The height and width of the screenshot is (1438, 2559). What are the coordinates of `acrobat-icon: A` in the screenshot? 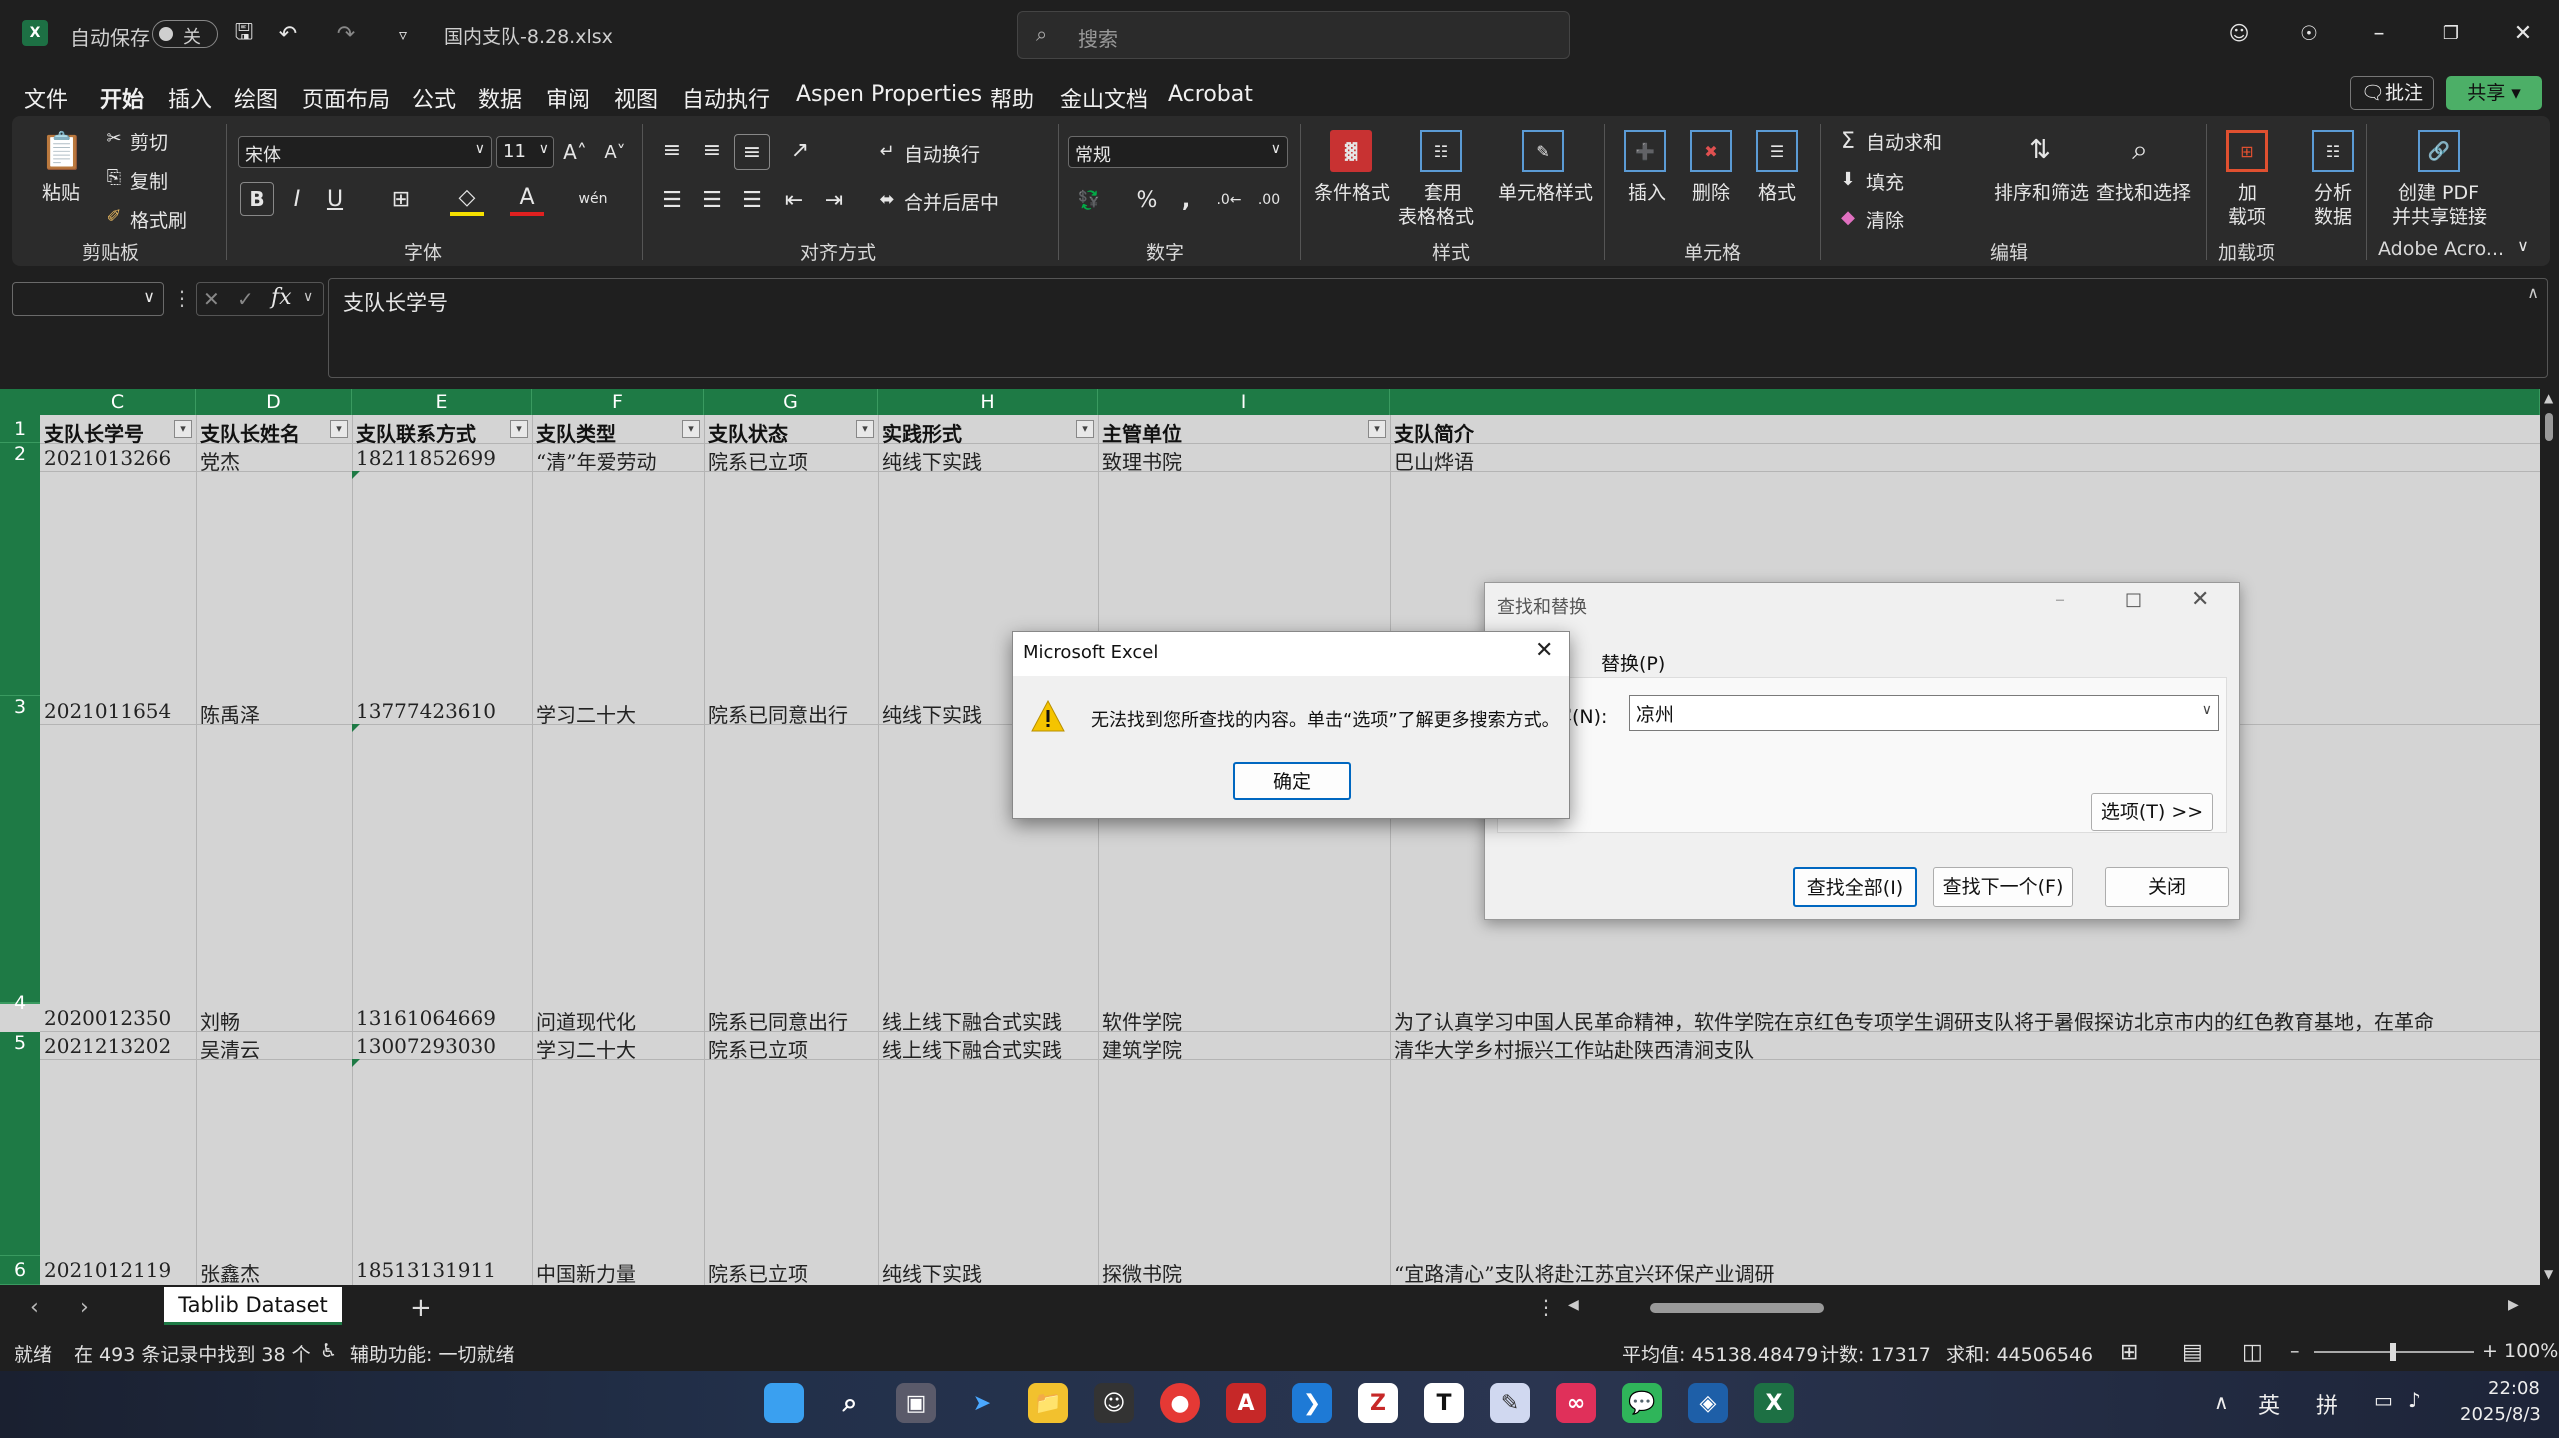 It's located at (1246, 1403).